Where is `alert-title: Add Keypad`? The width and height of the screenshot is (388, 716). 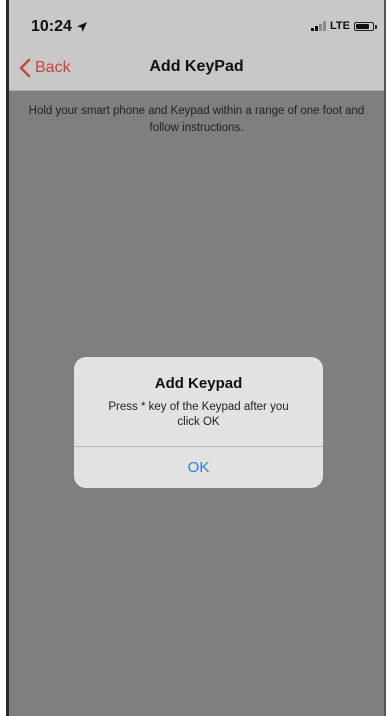
alert-title: Add Keypad is located at coordinates (198, 383).